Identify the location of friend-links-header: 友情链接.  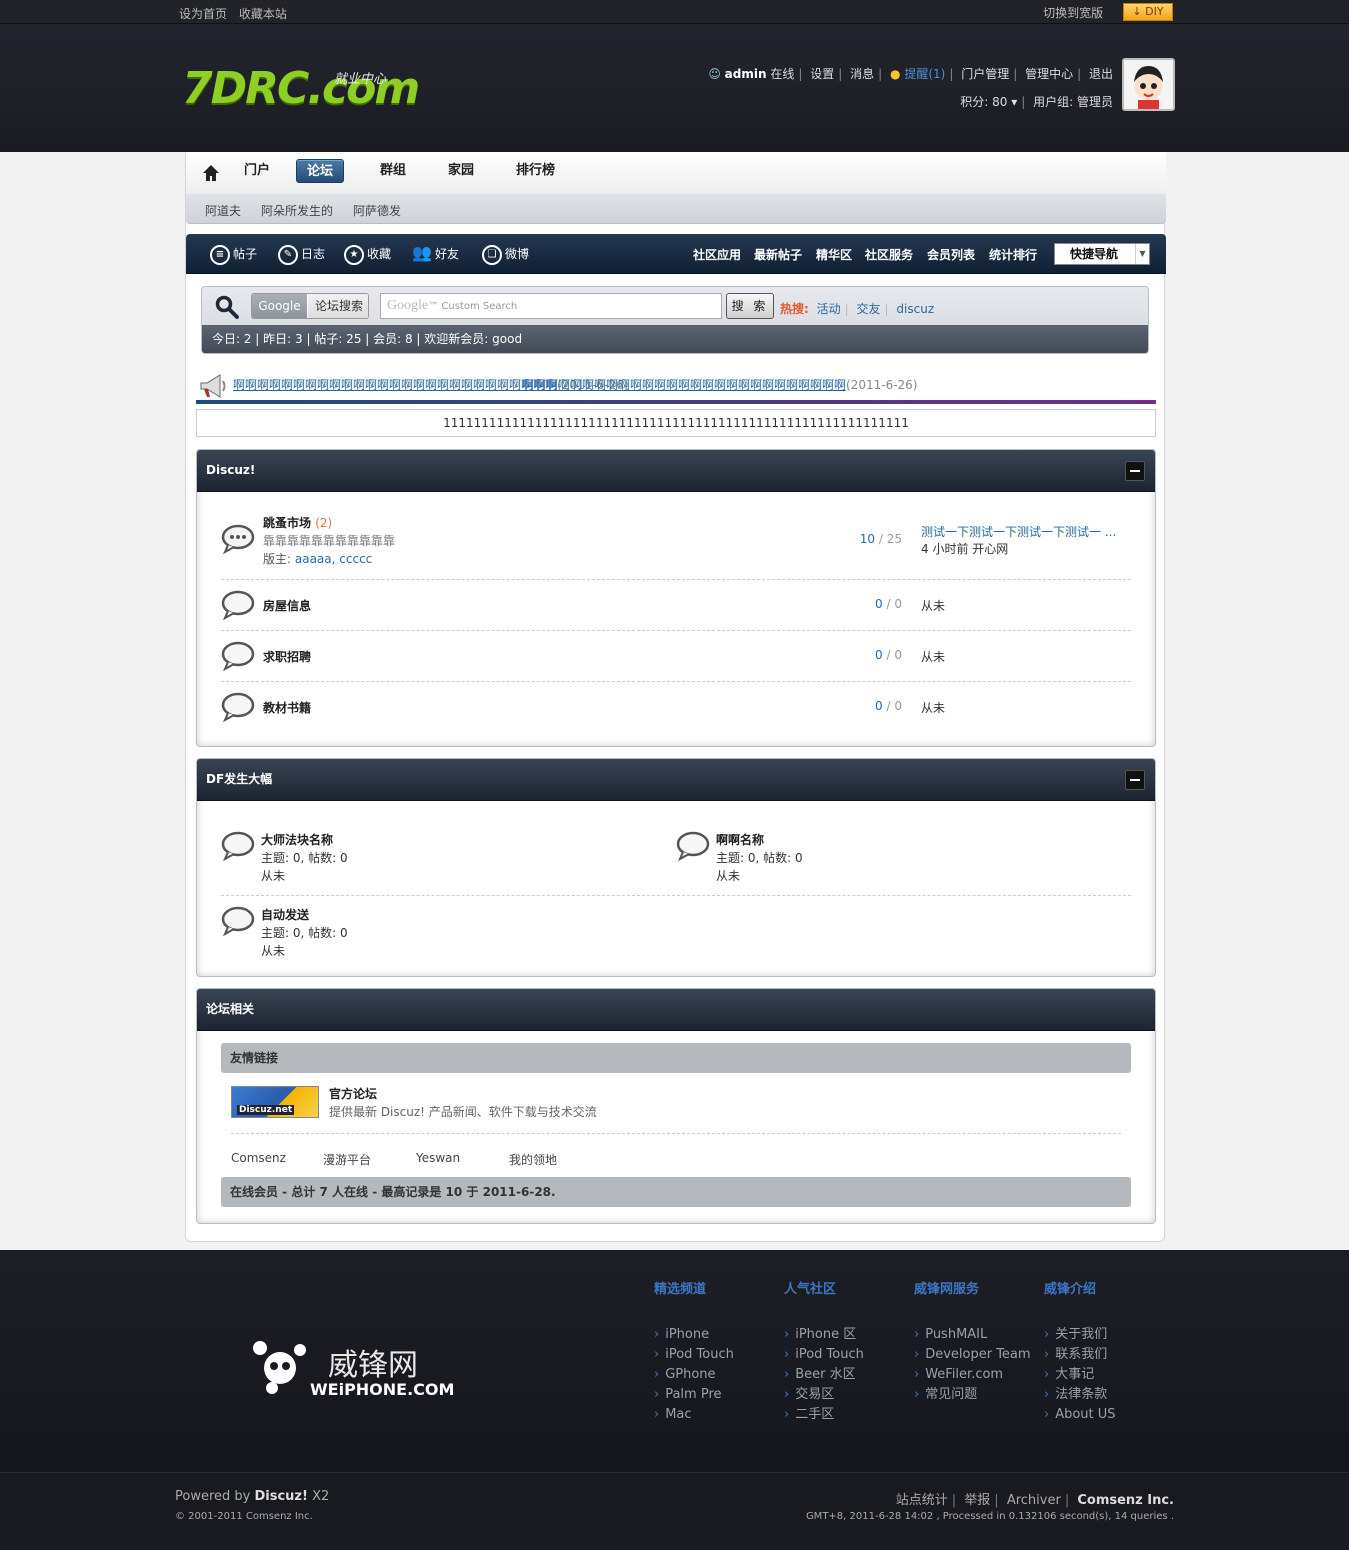
(676, 1058).